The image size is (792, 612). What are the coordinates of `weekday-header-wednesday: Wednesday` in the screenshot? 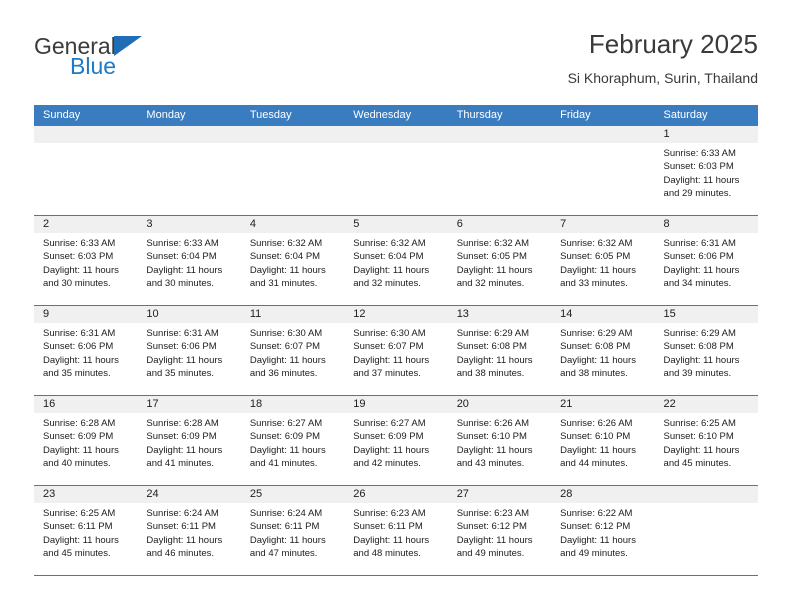 It's located at (382, 115).